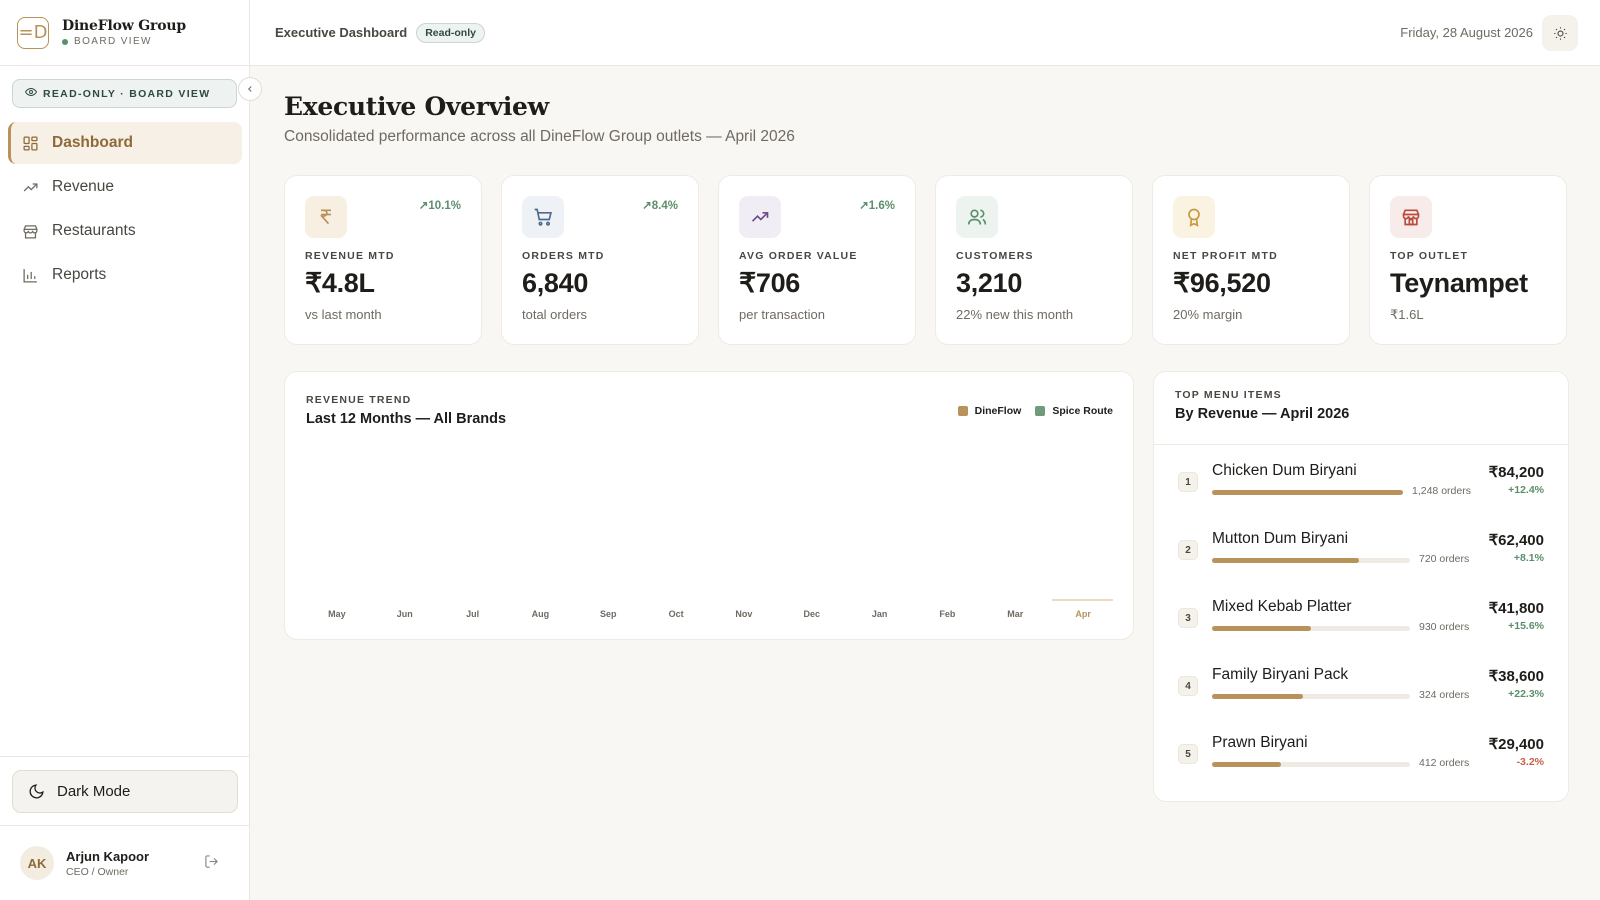 This screenshot has width=1600, height=900. Describe the element at coordinates (1526, 490) in the screenshot. I see `menu-item-change: +12.4%` at that location.